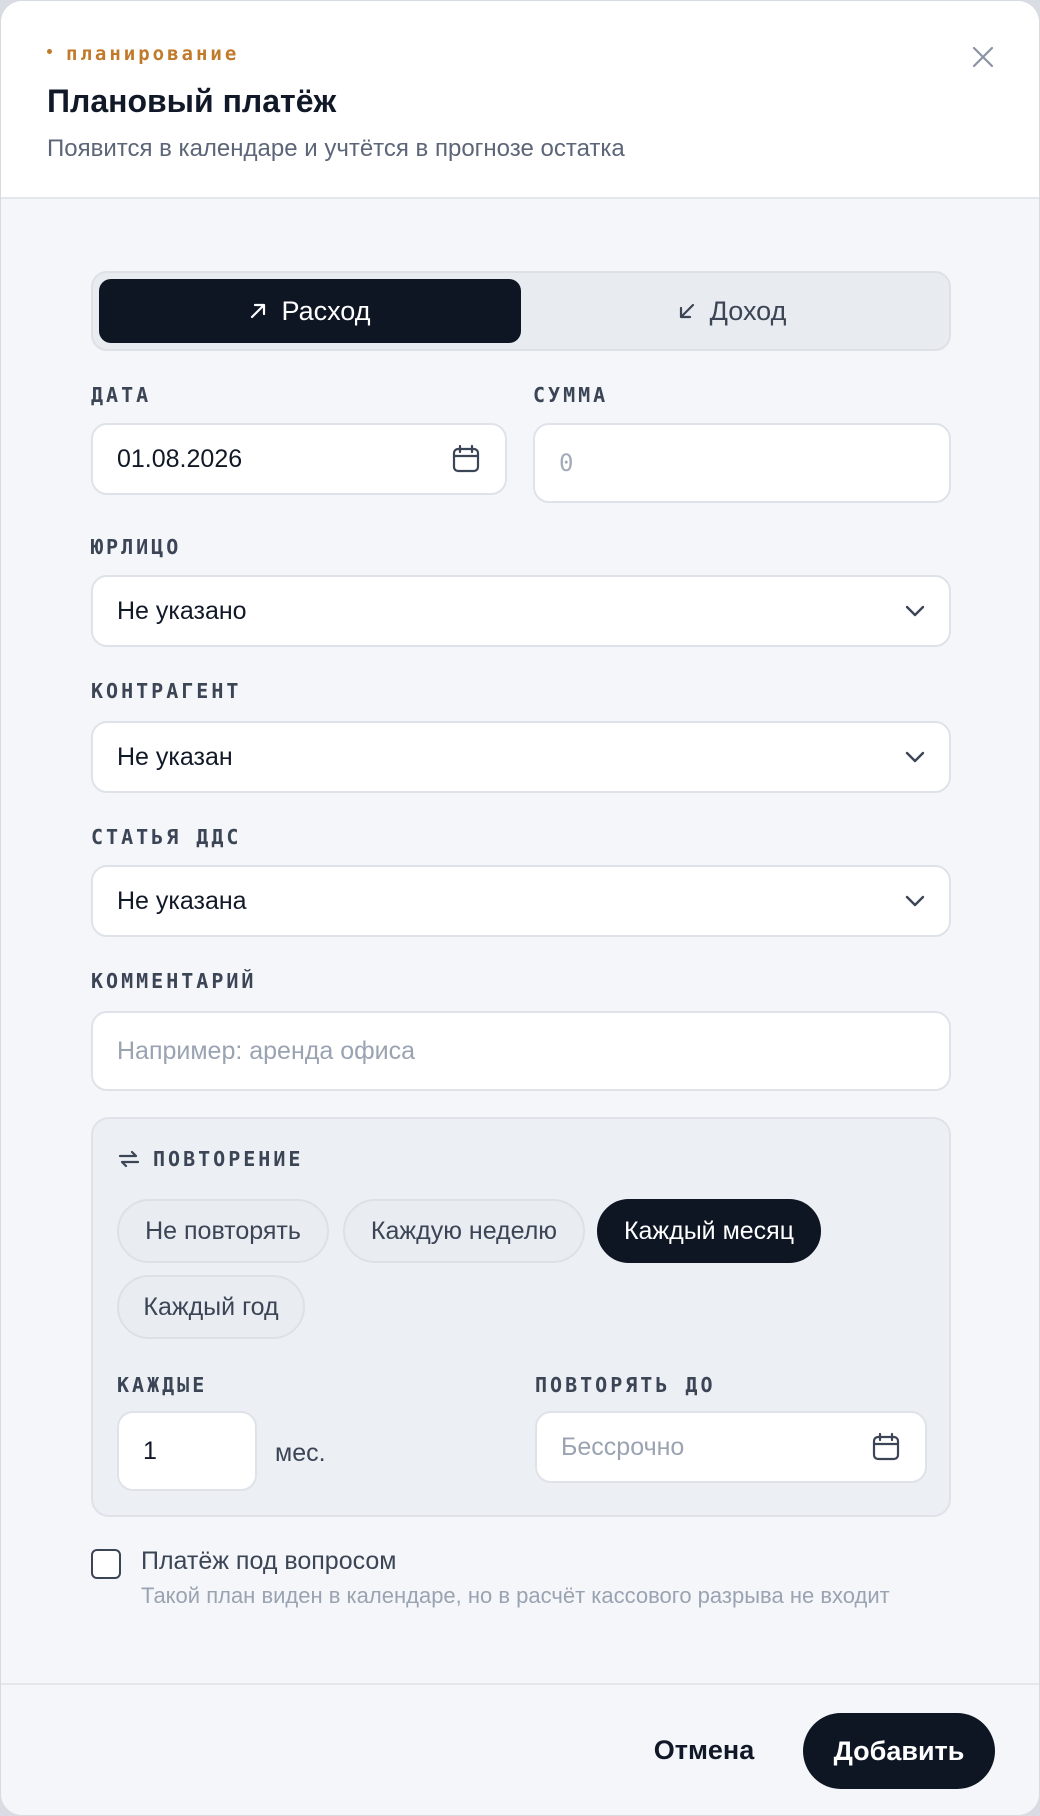 This screenshot has width=1040, height=1816. I want to click on entity-value: Не указано, so click(182, 610).